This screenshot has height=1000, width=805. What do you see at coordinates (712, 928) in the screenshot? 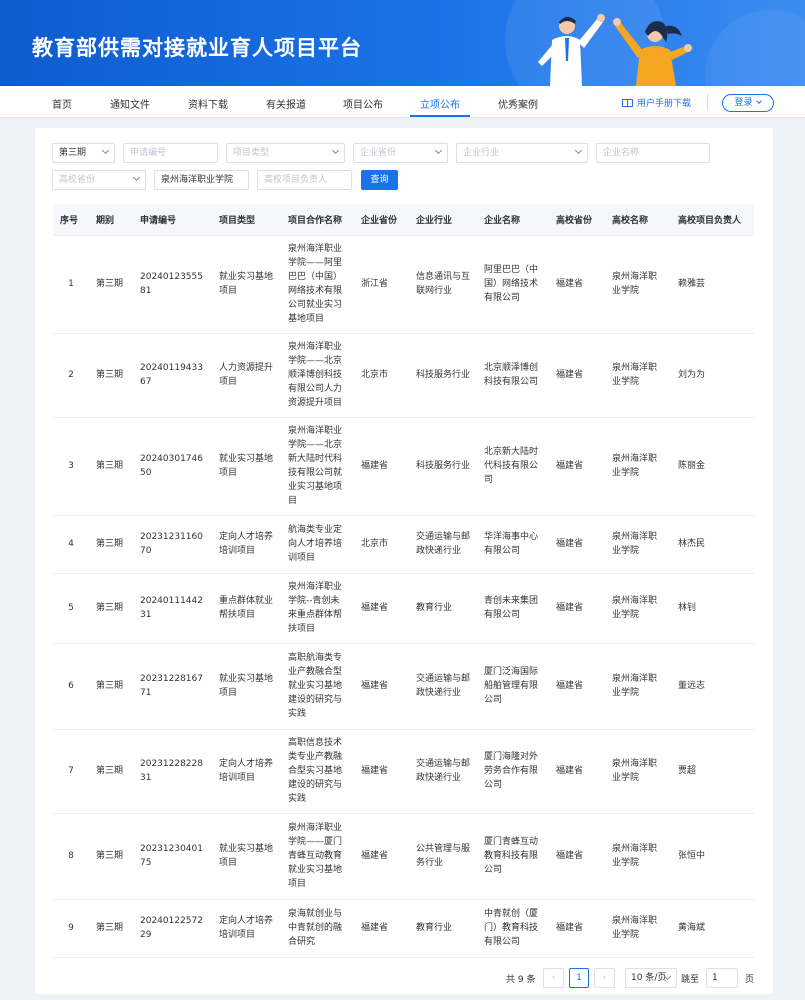
I see `cell-school-leader: 黄海斌` at bounding box center [712, 928].